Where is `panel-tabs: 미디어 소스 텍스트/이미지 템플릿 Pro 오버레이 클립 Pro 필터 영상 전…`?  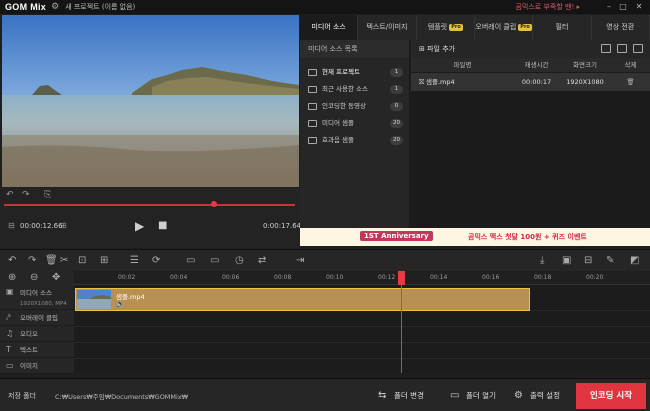
panel-tabs: 미디어 소스 텍스트/이미지 템플릿 Pro 오버레이 클립 Pro 필터 영상 전… is located at coordinates (475, 27).